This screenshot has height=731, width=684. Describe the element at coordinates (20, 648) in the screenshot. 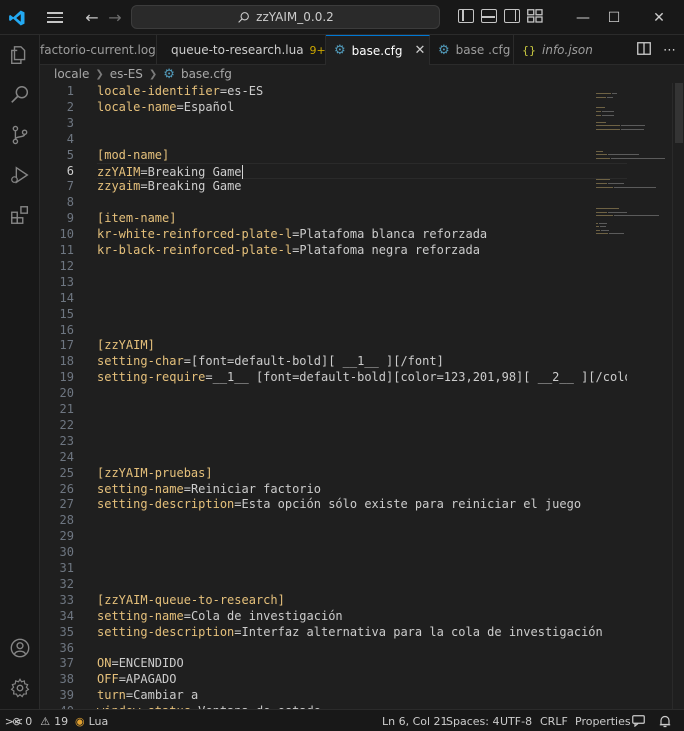

I see `account-icon` at that location.